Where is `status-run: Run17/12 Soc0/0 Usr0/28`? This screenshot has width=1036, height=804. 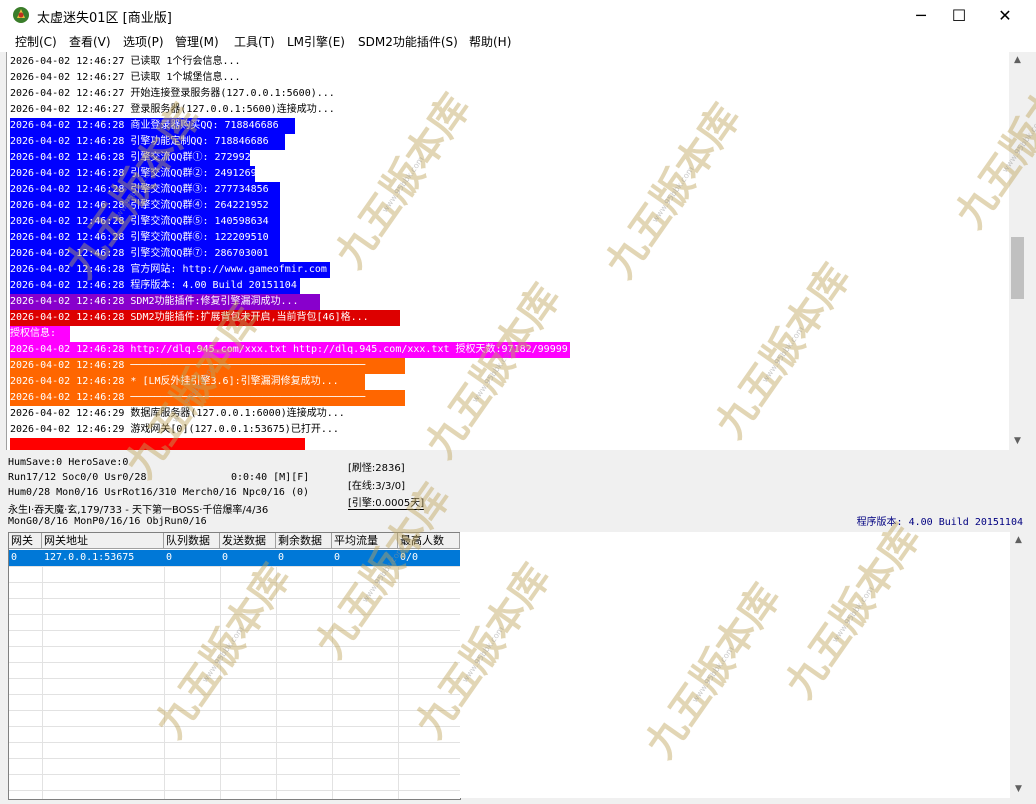 status-run: Run17/12 Soc0/0 Usr0/28 is located at coordinates (77, 477).